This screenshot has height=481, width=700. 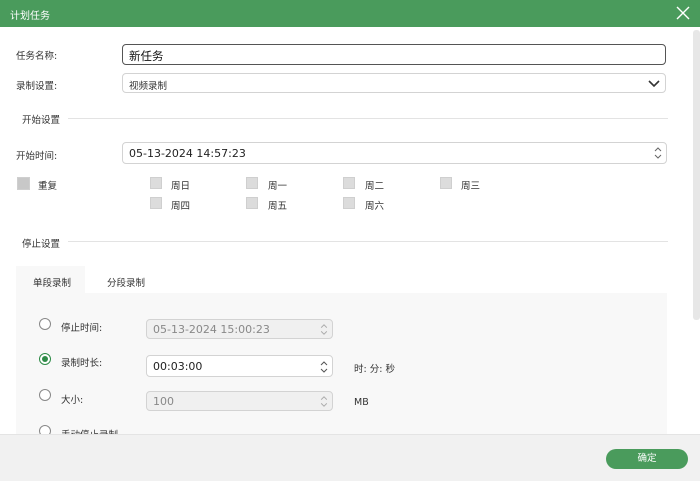 What do you see at coordinates (82, 328) in the screenshot?
I see `stop-time-label: 停止时间:` at bounding box center [82, 328].